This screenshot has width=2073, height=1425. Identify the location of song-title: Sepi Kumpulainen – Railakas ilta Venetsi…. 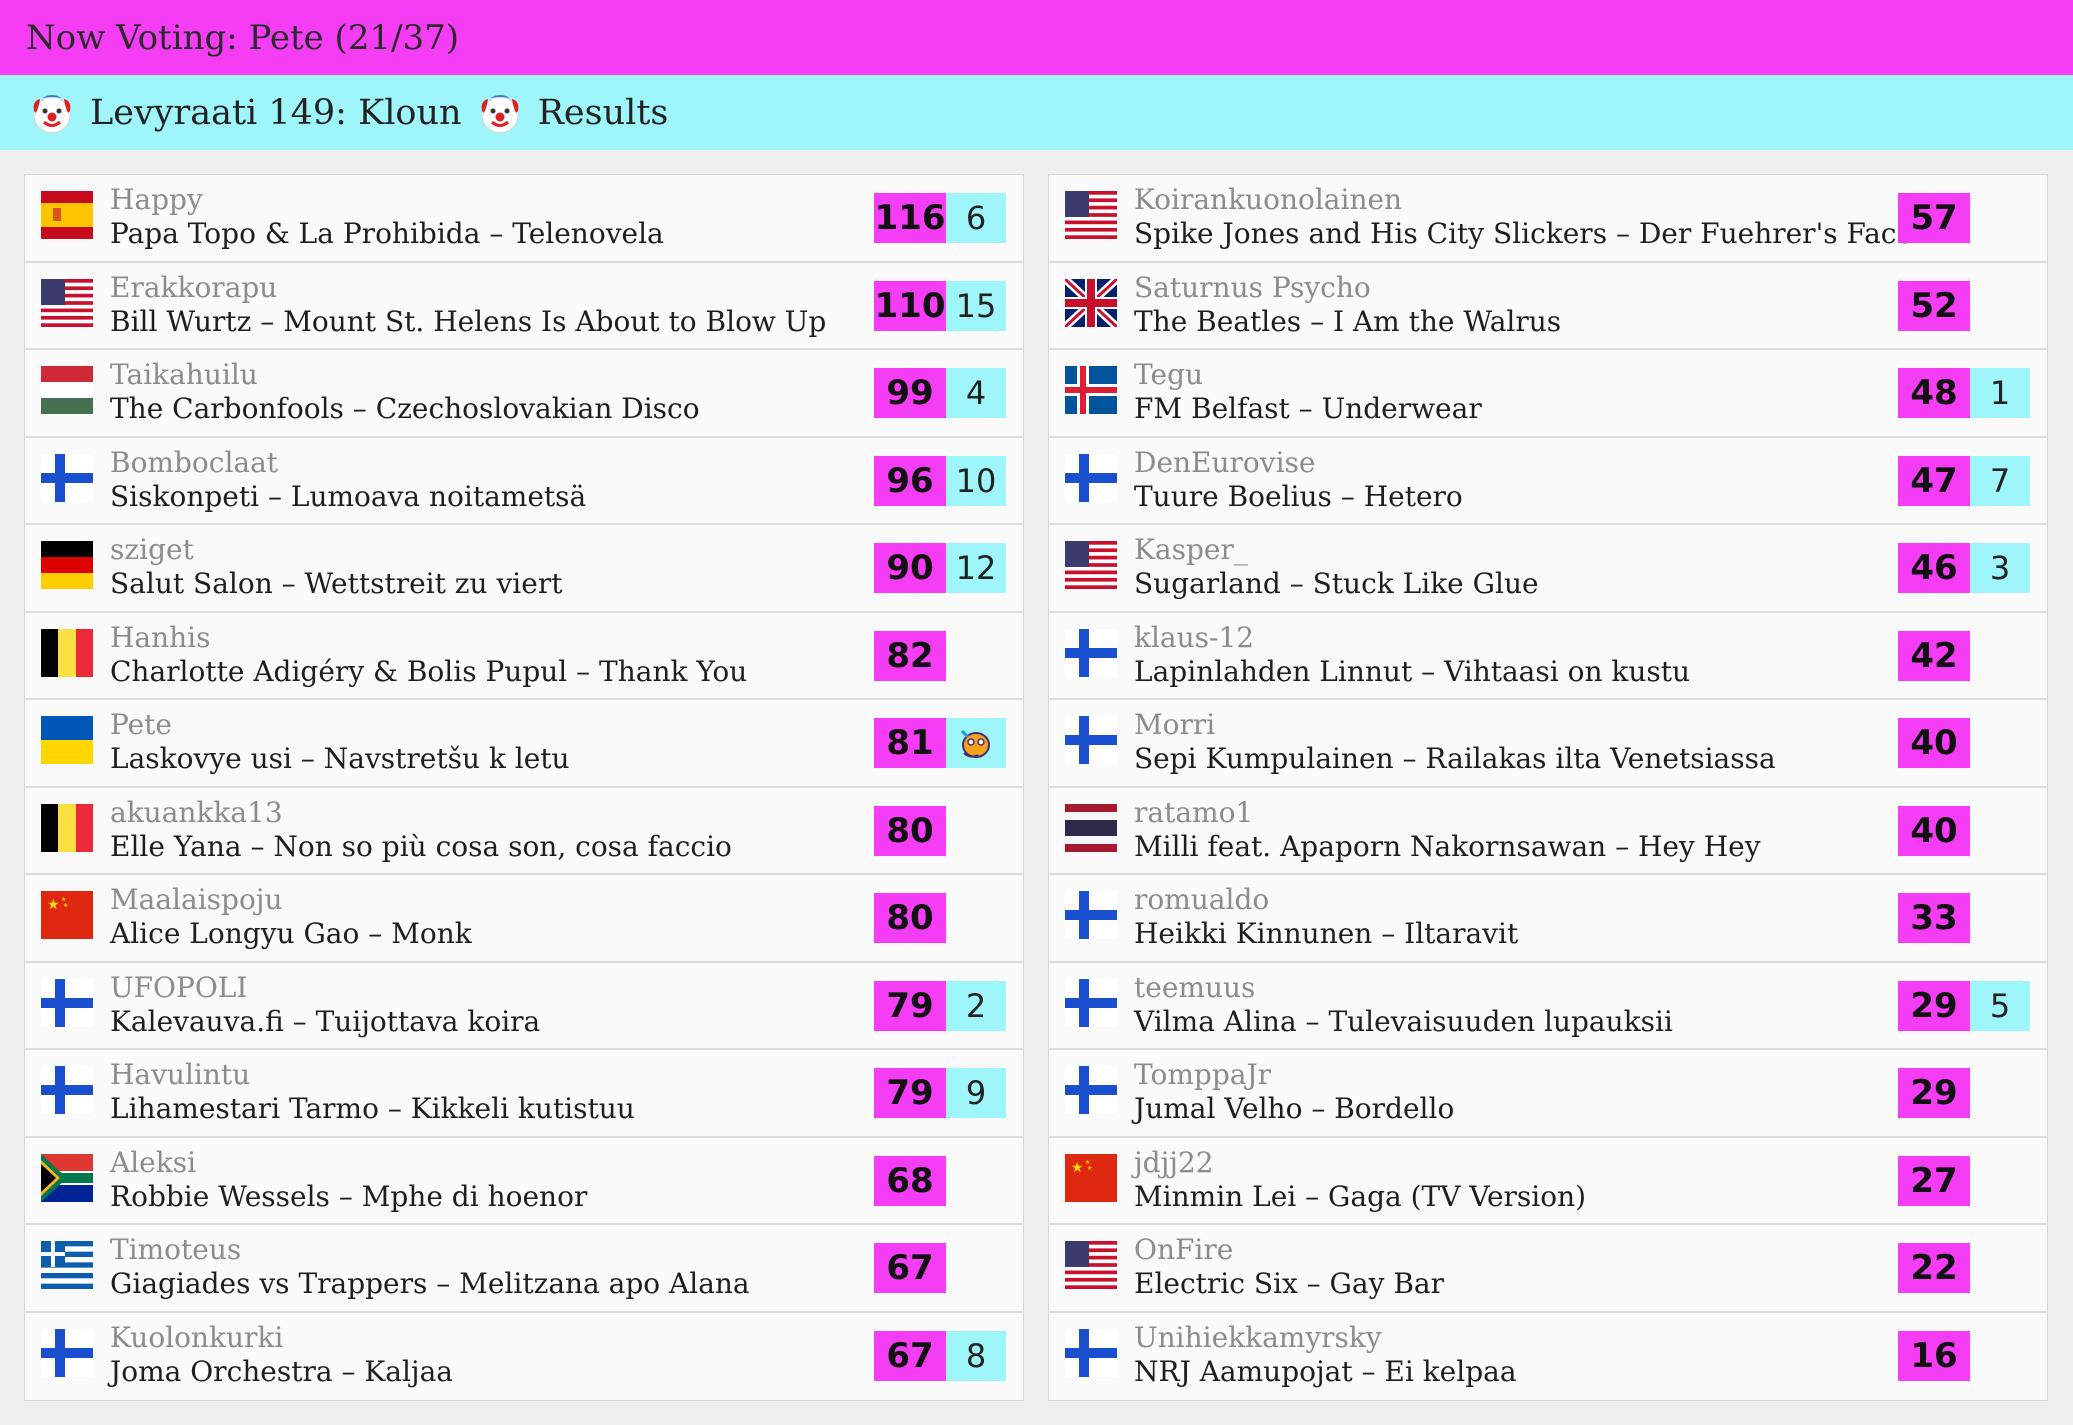
(1455, 758).